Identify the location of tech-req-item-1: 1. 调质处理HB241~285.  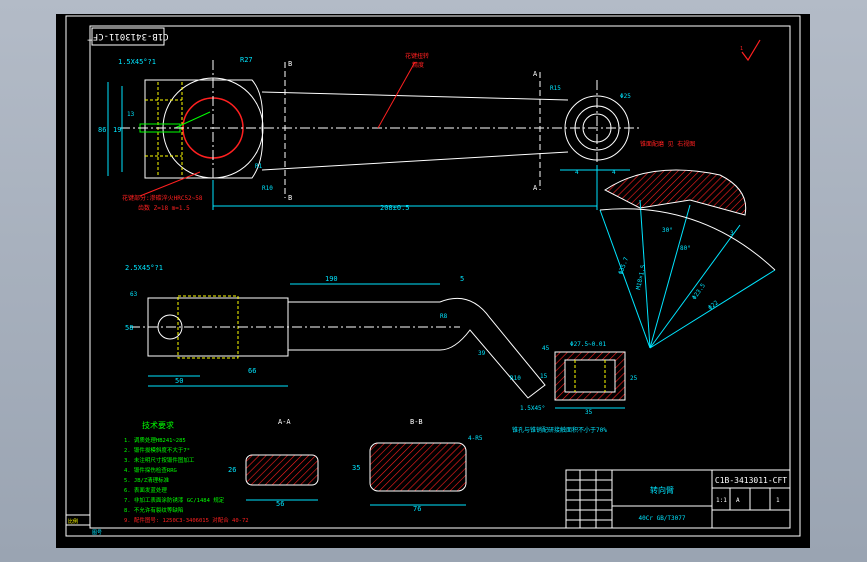
(155, 440).